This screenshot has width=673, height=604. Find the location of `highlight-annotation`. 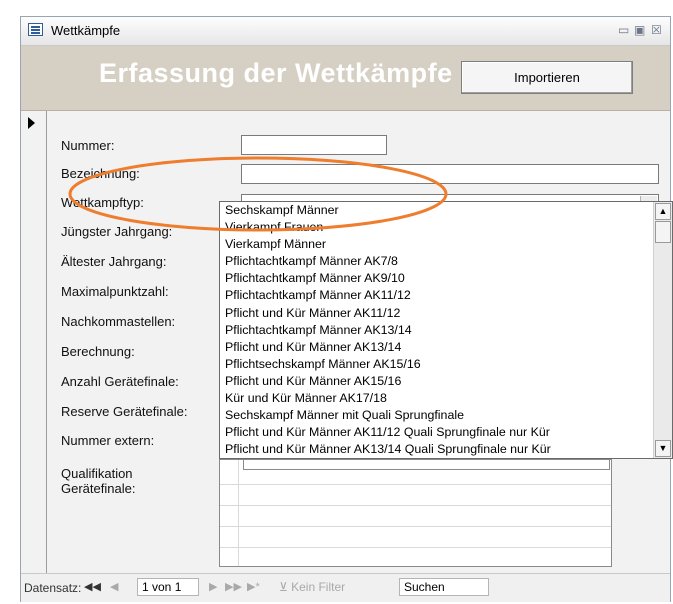

highlight-annotation is located at coordinates (258, 194).